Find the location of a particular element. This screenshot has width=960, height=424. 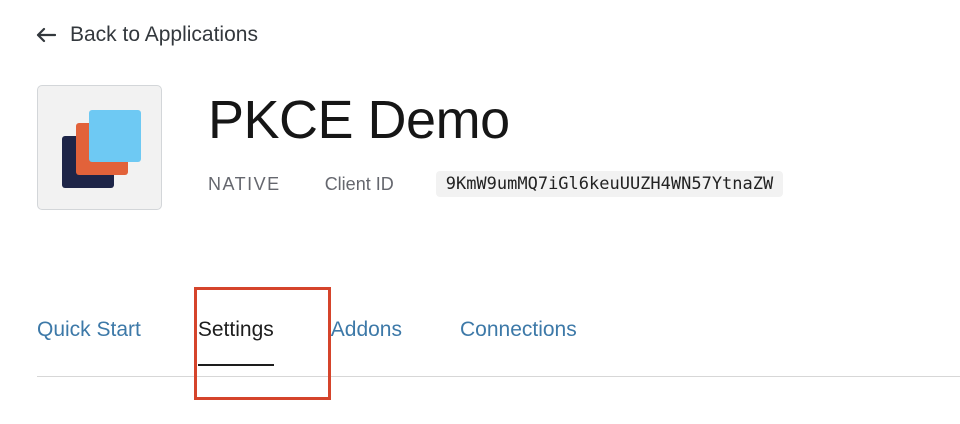

tab-addons: Addons is located at coordinates (366, 330).